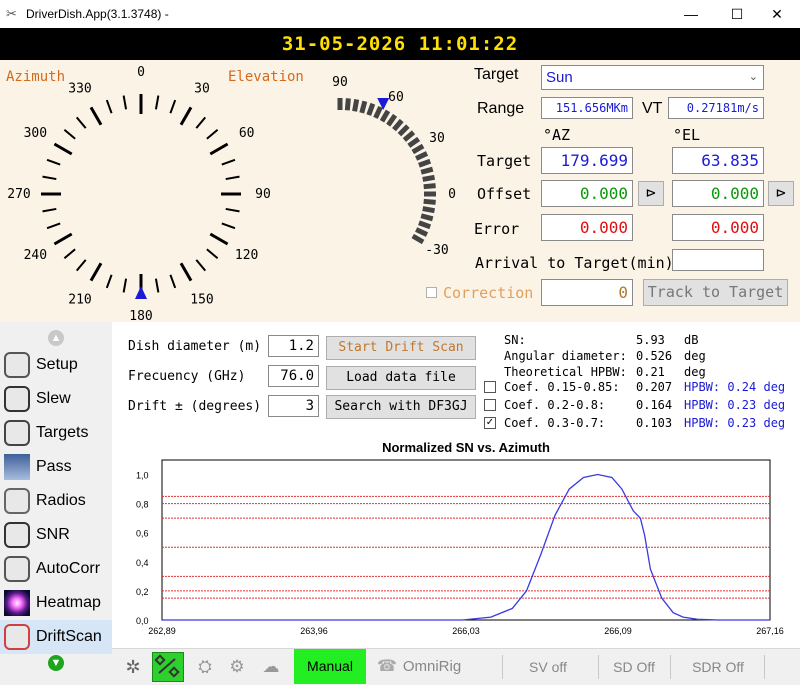 The width and height of the screenshot is (800, 685). I want to click on sidebar-item-targets: Targets, so click(56, 433).